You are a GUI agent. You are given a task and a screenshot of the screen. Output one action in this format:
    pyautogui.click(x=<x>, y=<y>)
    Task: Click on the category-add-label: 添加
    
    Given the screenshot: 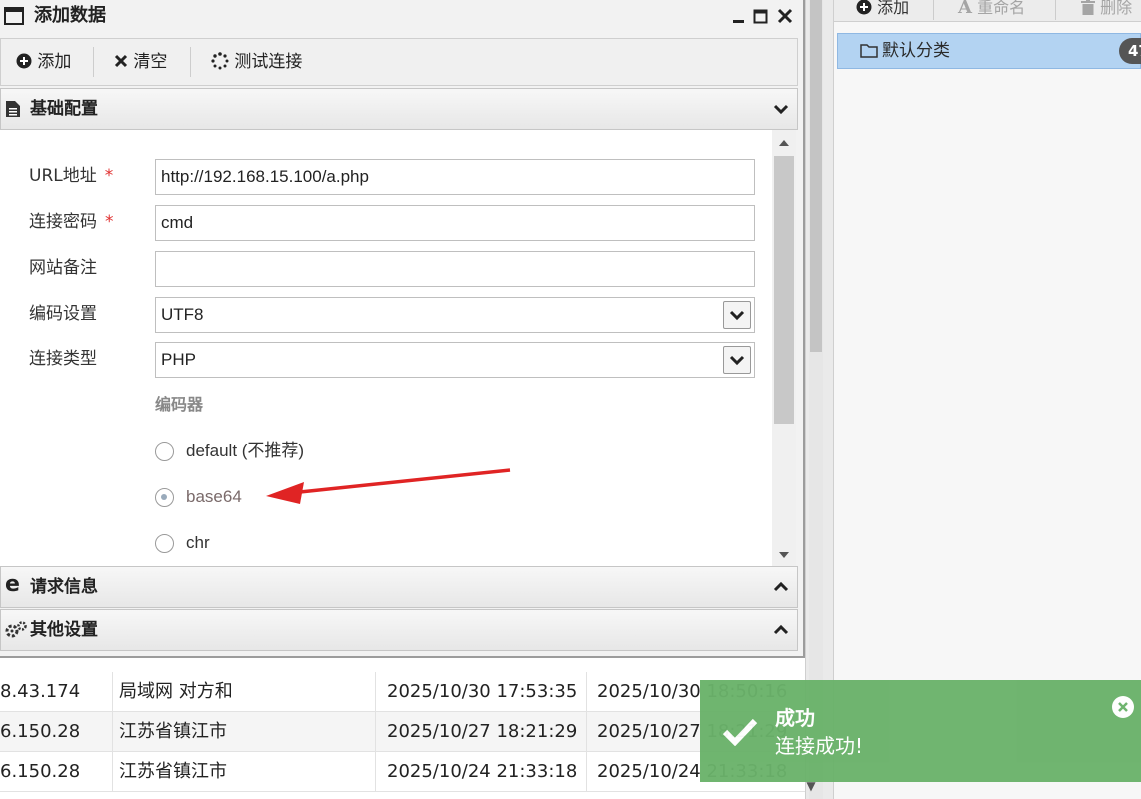 What is the action you would take?
    pyautogui.click(x=893, y=8)
    